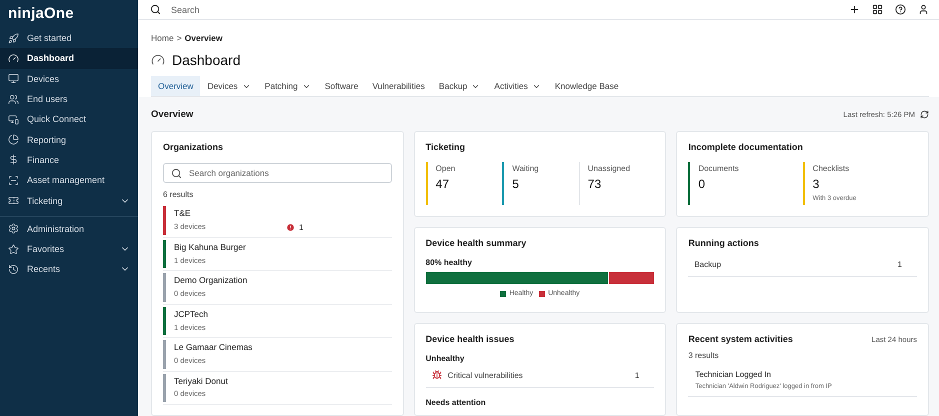 The image size is (939, 416). What do you see at coordinates (175, 86) in the screenshot?
I see `tab: Overview` at bounding box center [175, 86].